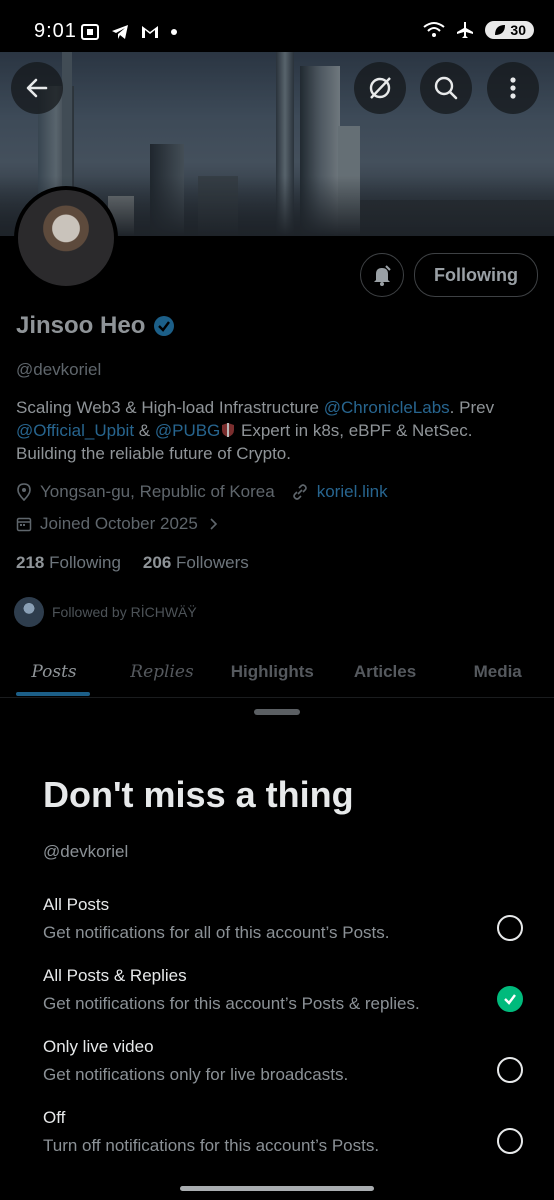  I want to click on profile-joined-date: Joined October 2025, so click(119, 523).